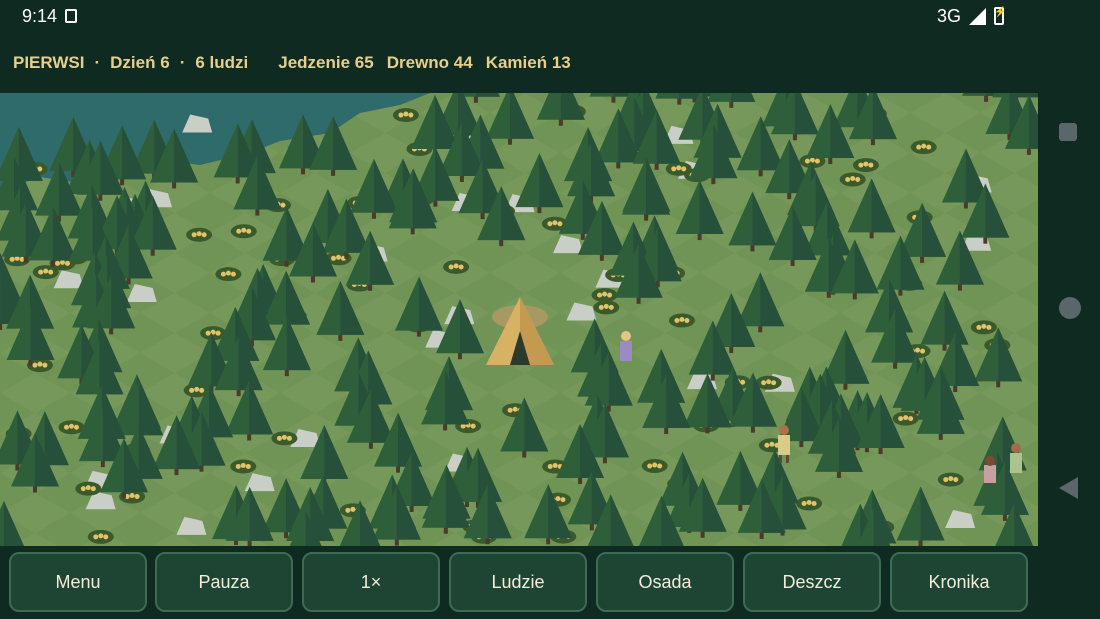 Image resolution: width=1100 pixels, height=619 pixels. I want to click on settlement-button: Osada, so click(665, 582).